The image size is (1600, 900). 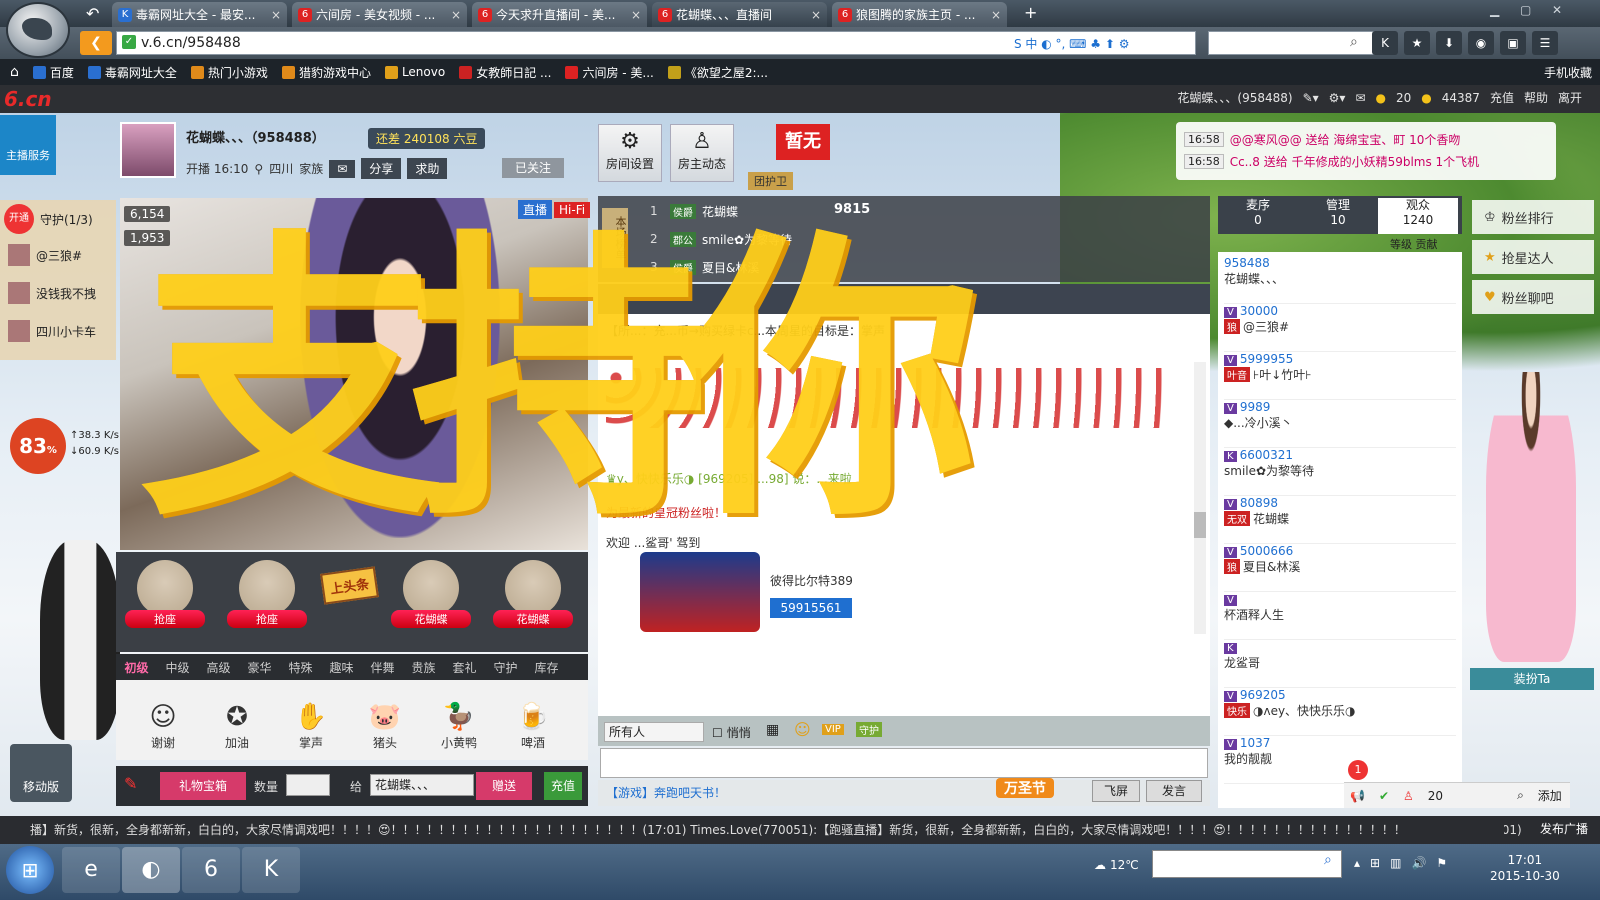 I want to click on avatar-doll, so click(x=1531, y=517).